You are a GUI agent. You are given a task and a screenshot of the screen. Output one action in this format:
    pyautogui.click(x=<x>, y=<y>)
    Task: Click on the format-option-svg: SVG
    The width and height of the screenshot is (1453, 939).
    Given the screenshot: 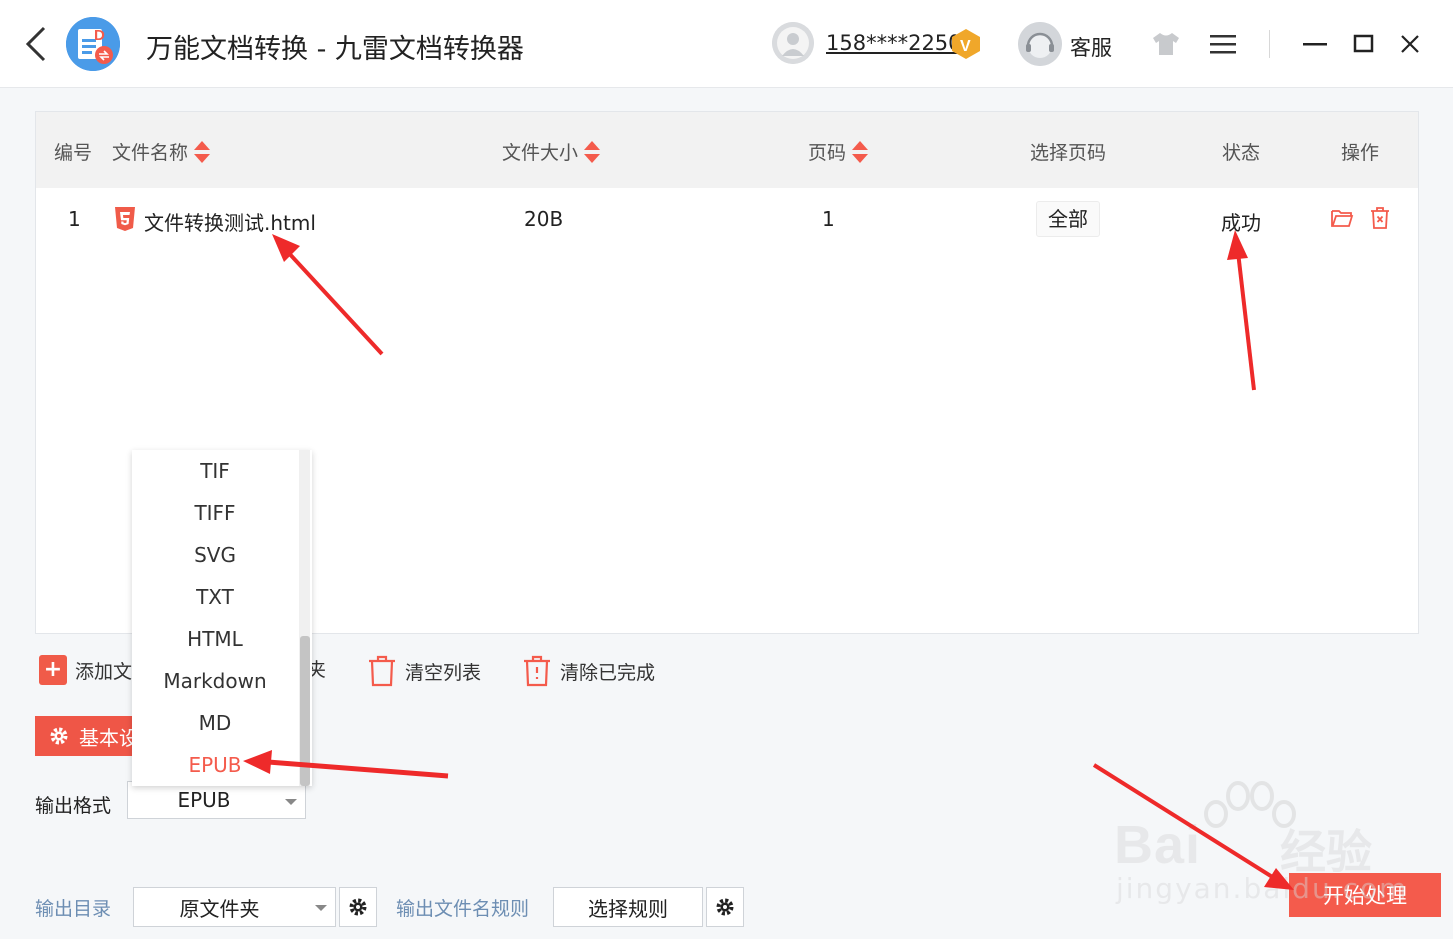 What is the action you would take?
    pyautogui.click(x=215, y=555)
    